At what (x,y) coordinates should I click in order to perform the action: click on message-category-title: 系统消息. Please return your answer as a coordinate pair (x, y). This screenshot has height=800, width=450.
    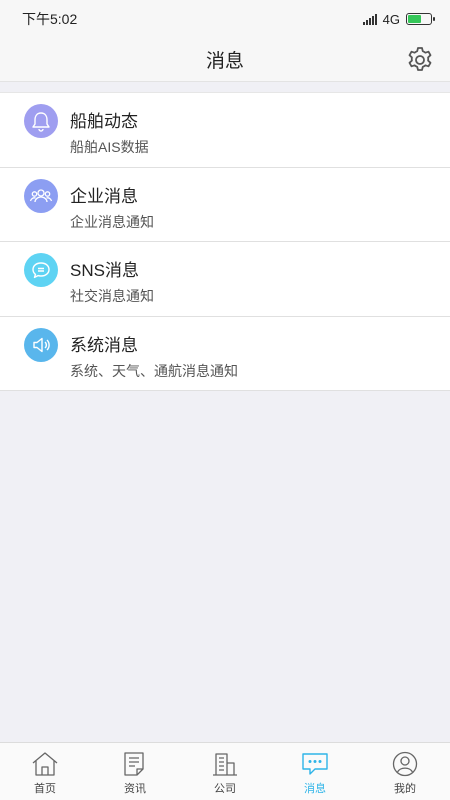
    Looking at the image, I should click on (104, 345).